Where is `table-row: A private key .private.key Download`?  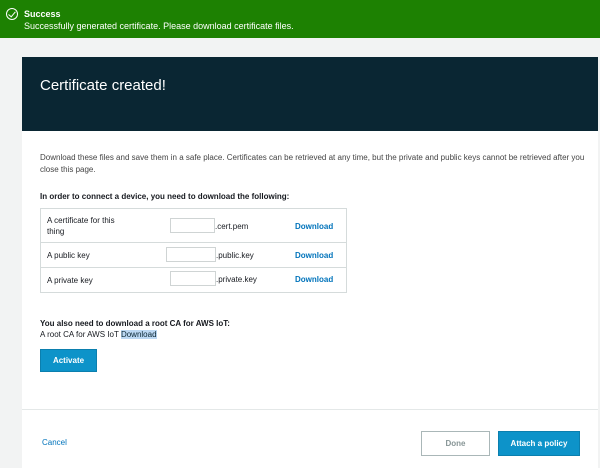
table-row: A private key .private.key Download is located at coordinates (193, 280).